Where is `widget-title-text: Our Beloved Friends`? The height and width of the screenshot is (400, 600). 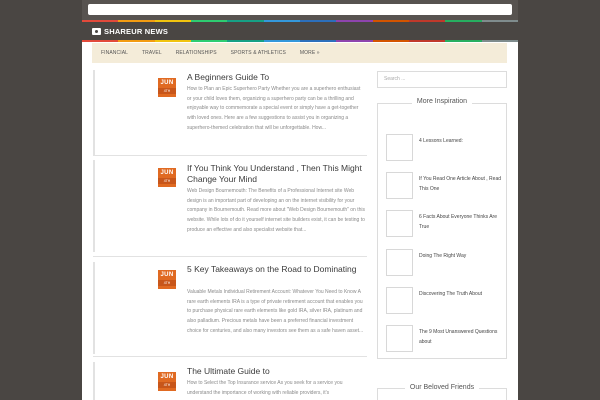 widget-title-text: Our Beloved Friends is located at coordinates (442, 387).